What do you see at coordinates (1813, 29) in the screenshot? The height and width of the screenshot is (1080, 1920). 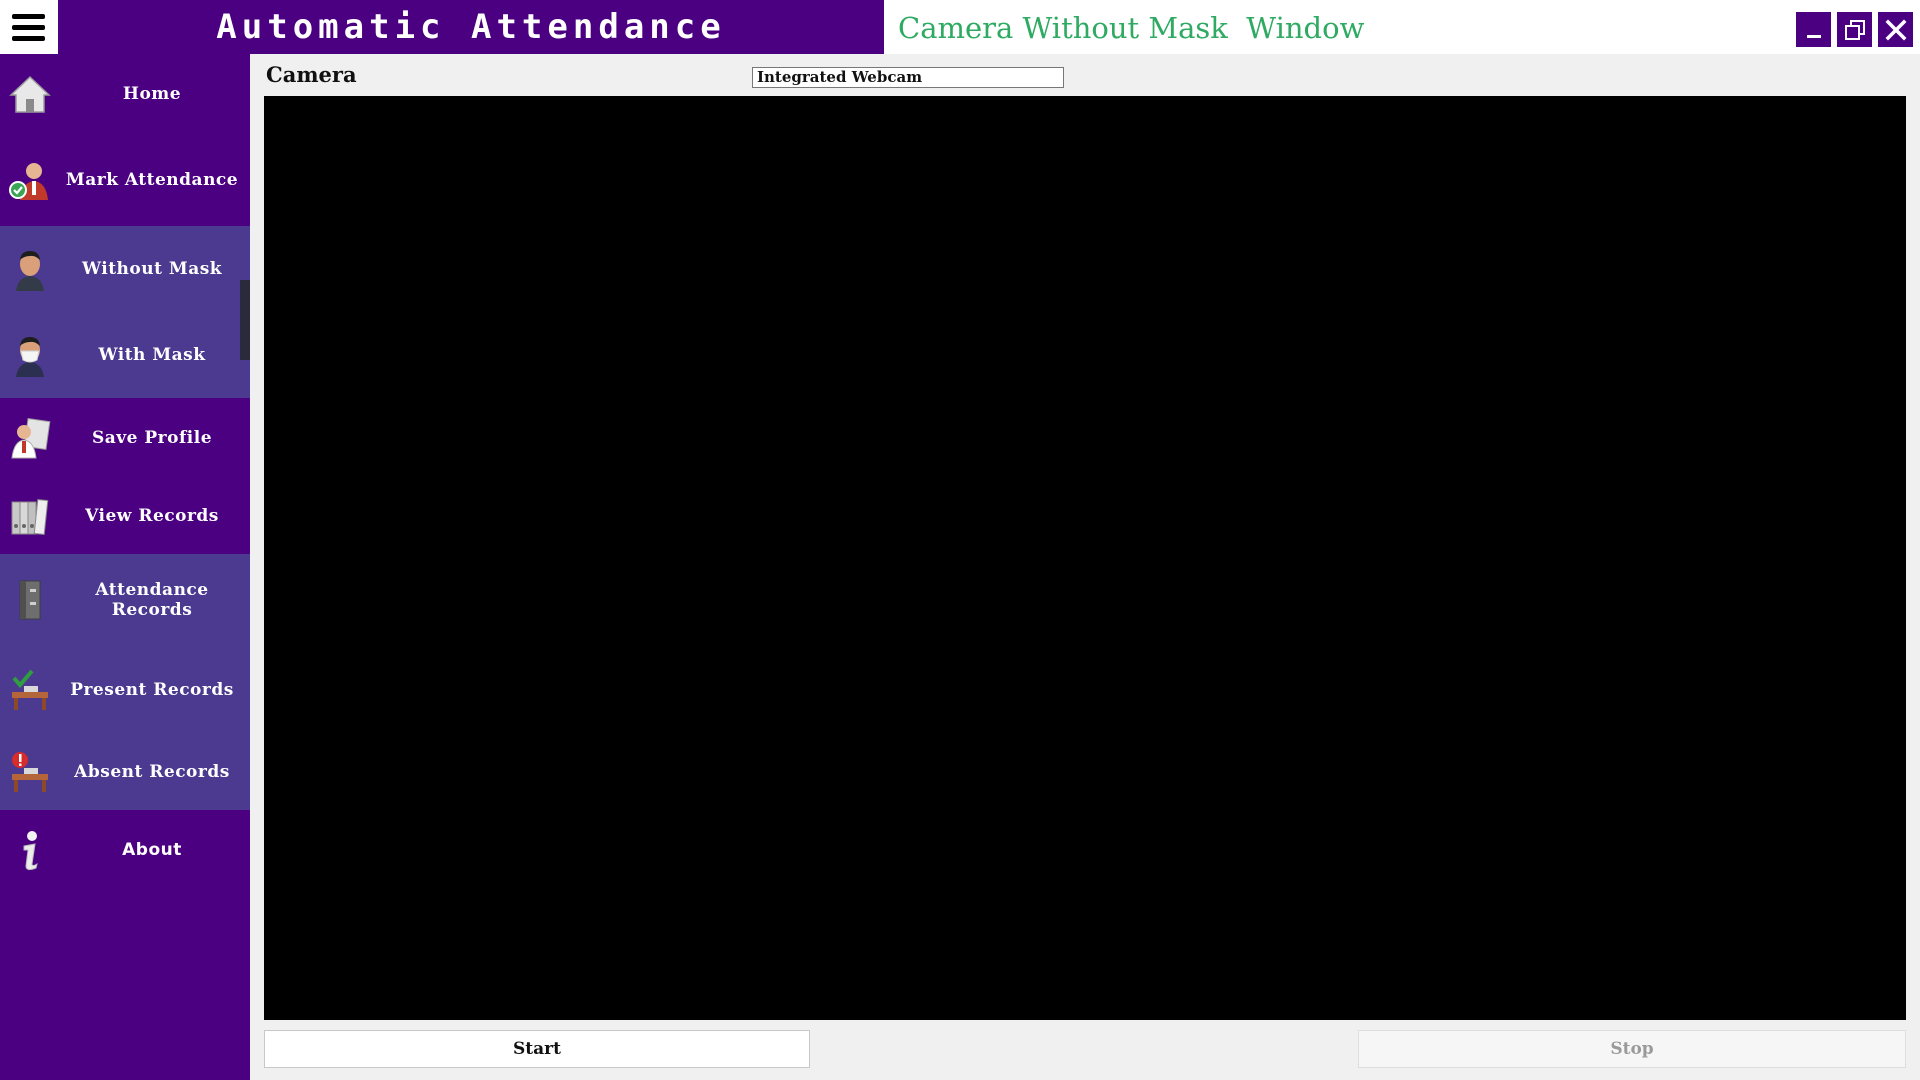 I see `minimize-icon` at bounding box center [1813, 29].